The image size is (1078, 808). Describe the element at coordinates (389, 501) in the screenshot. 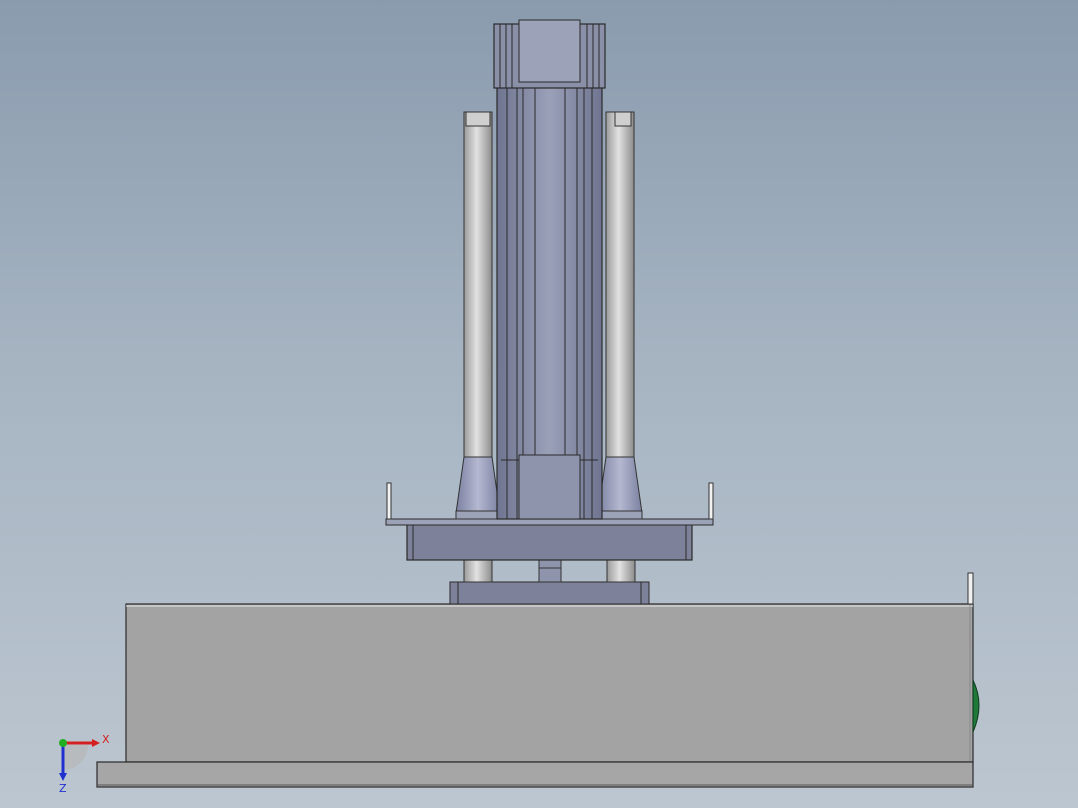

I see `plate-tab-left` at that location.